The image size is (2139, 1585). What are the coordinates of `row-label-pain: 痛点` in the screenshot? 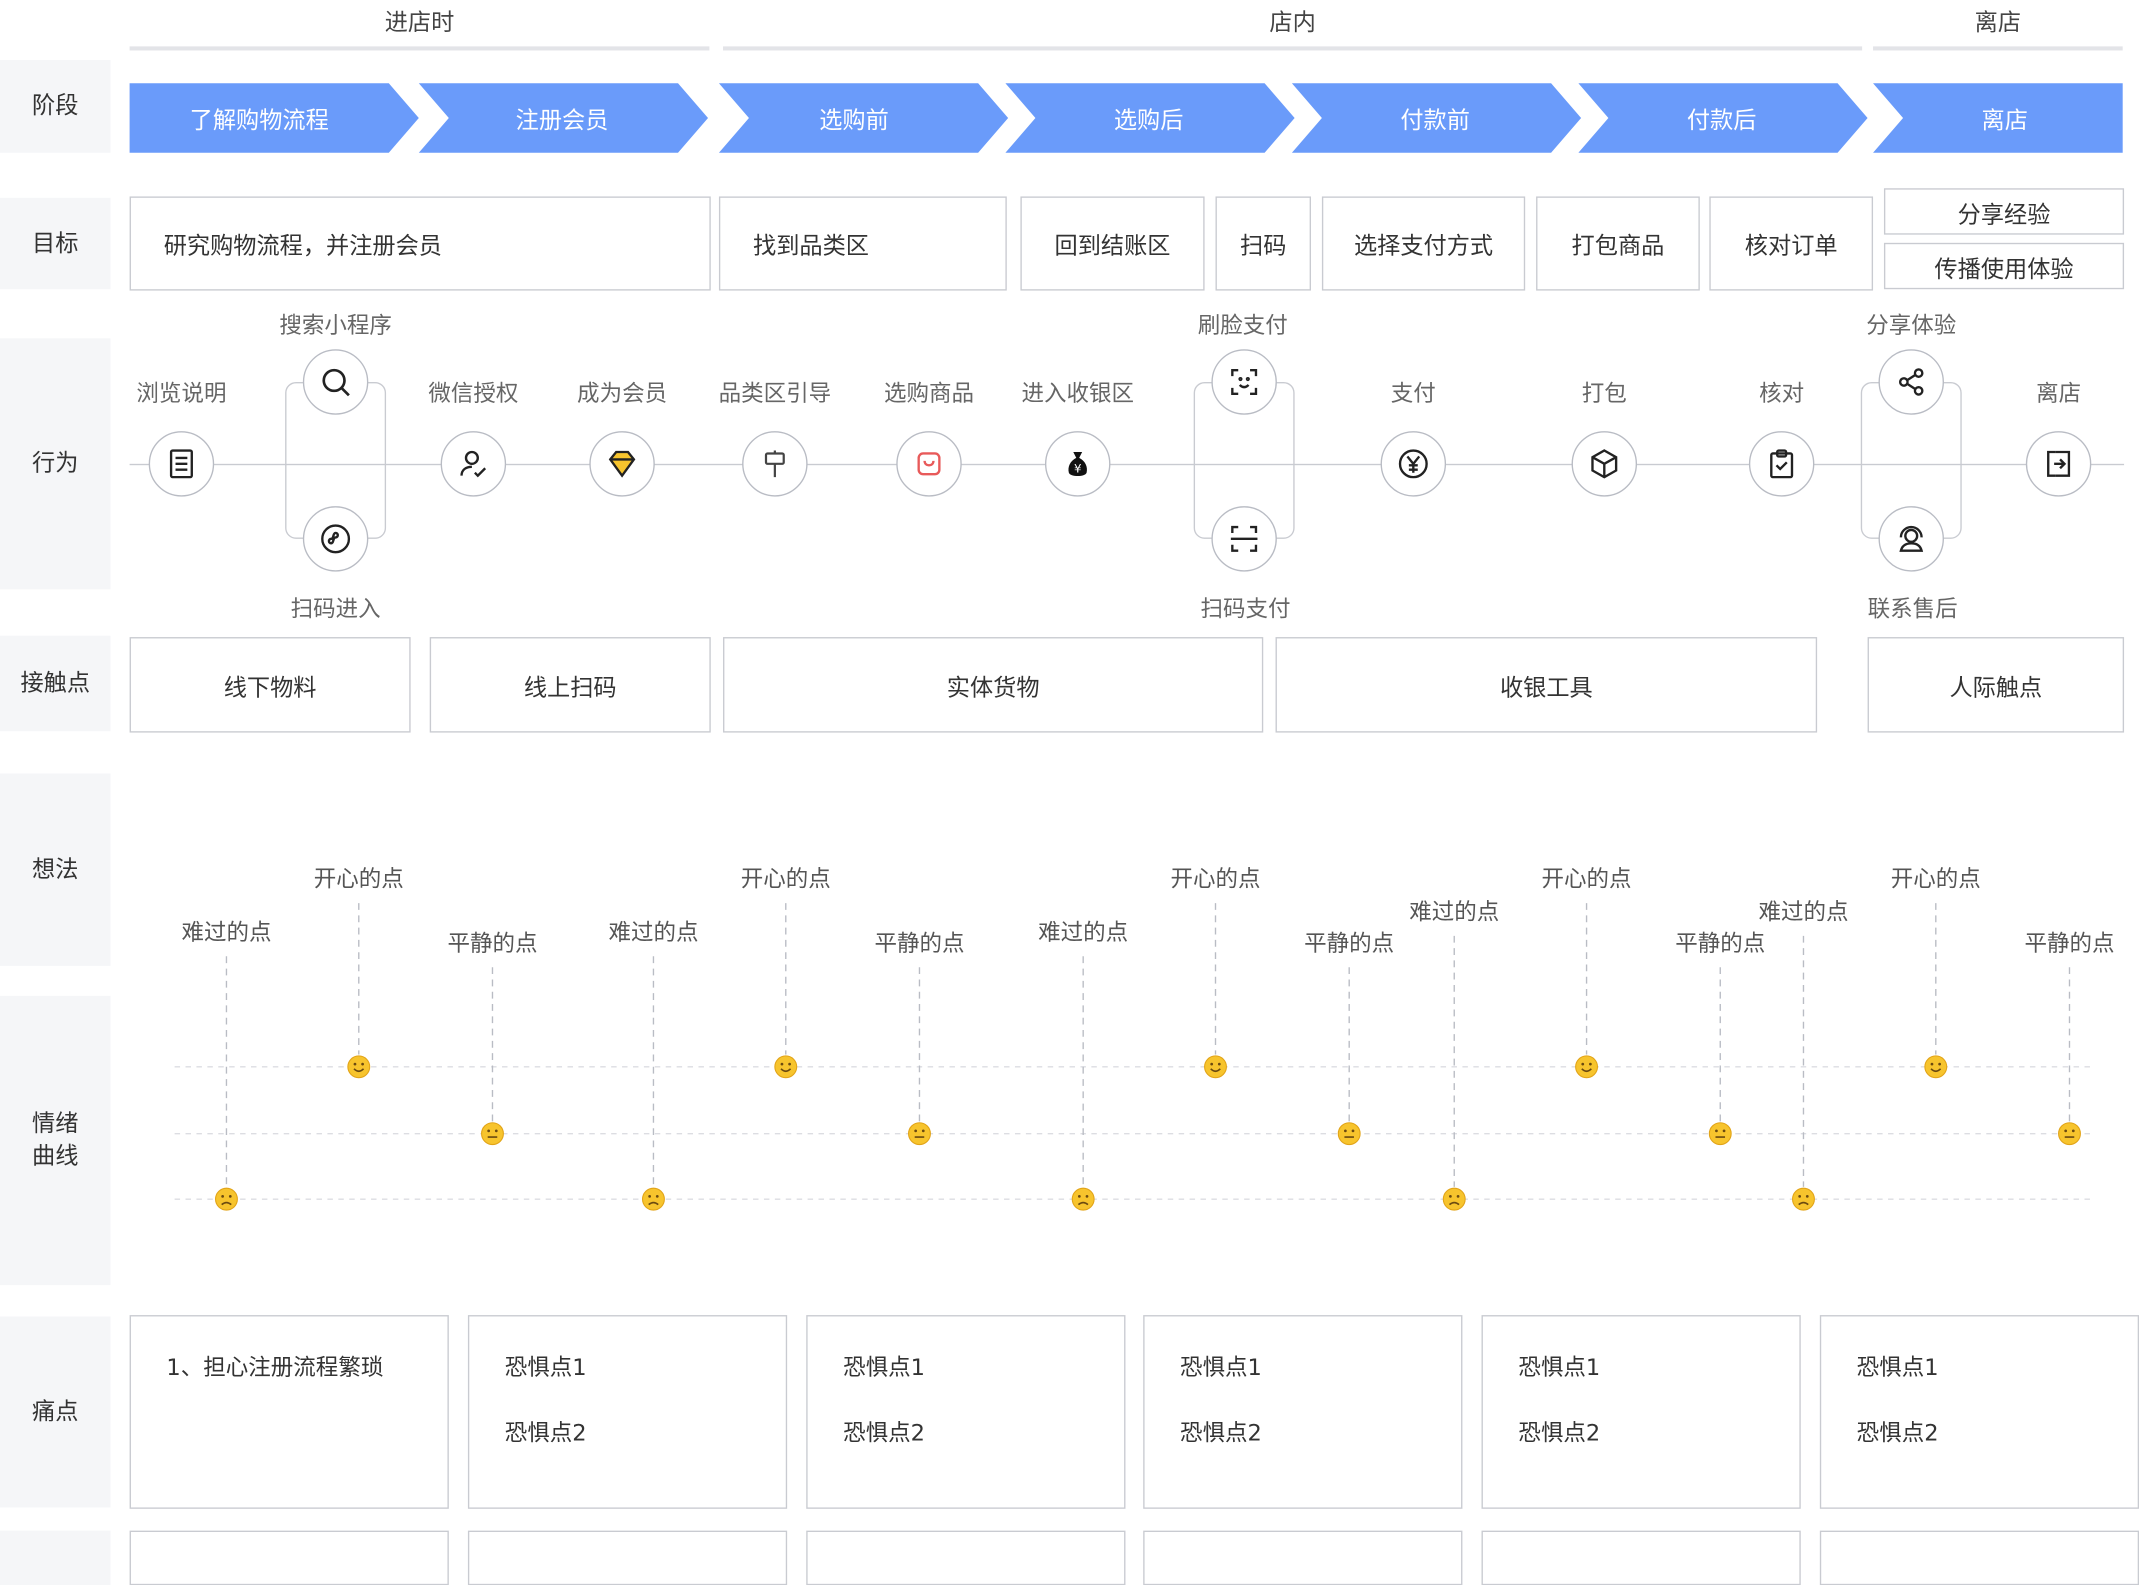 It's located at (55, 1412).